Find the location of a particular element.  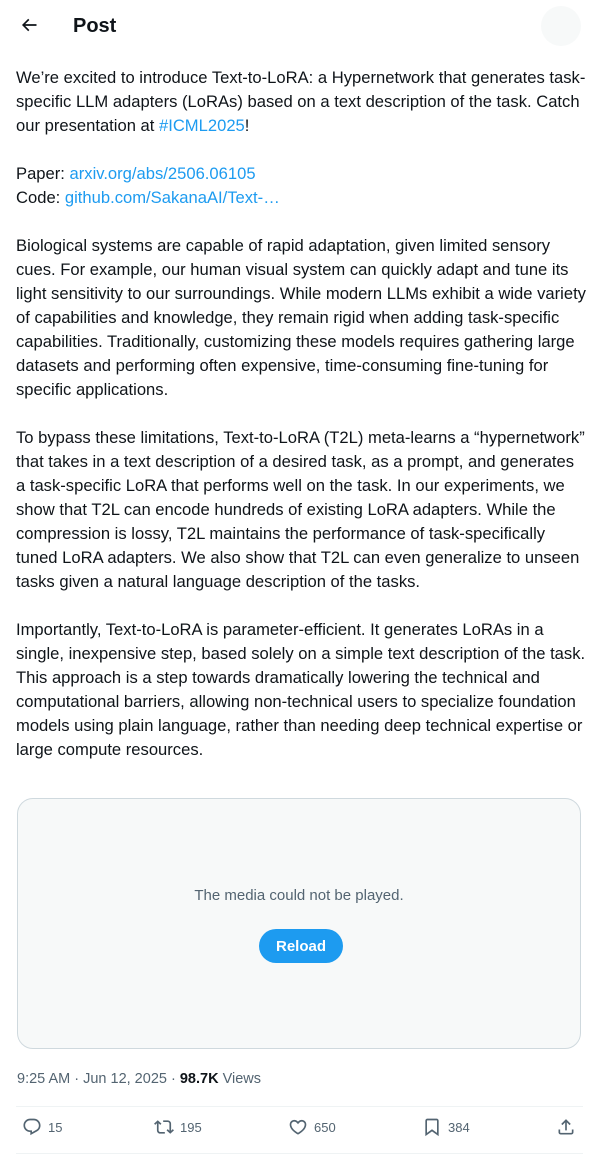

arrow-left-icon is located at coordinates (29, 25).